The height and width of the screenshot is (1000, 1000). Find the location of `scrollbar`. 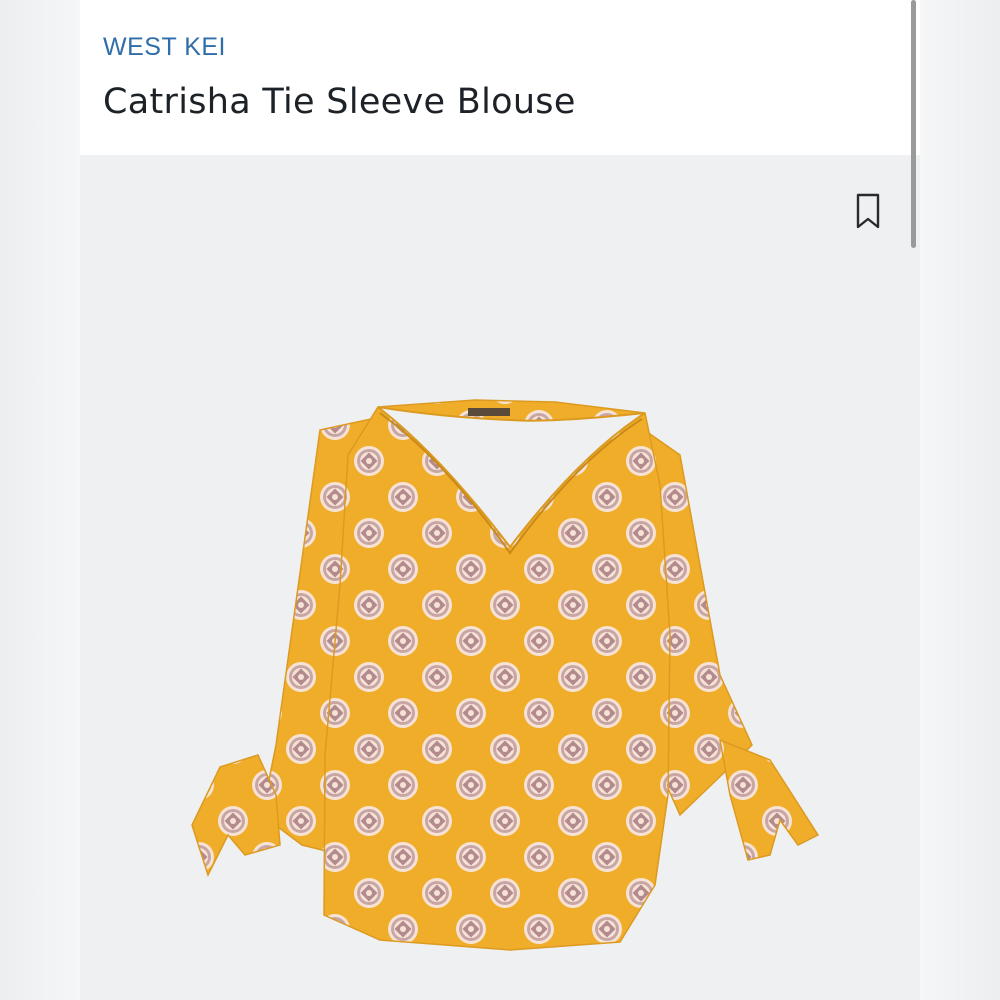

scrollbar is located at coordinates (913, 124).